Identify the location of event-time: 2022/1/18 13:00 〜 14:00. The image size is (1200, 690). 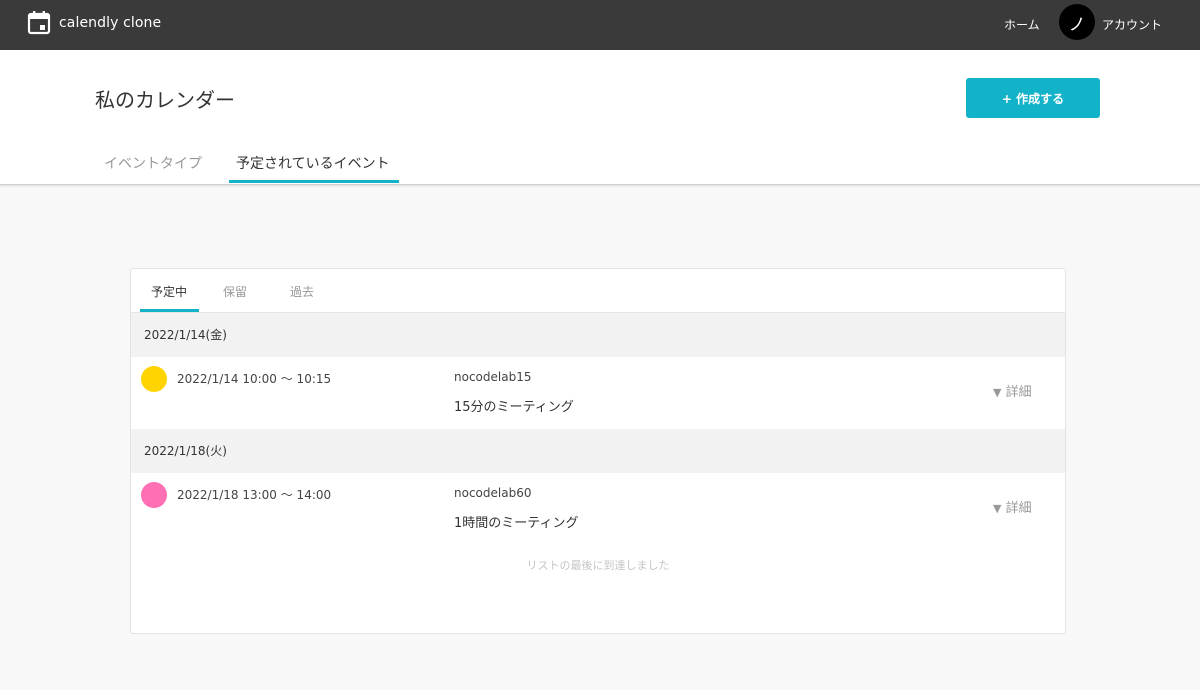
(254, 495).